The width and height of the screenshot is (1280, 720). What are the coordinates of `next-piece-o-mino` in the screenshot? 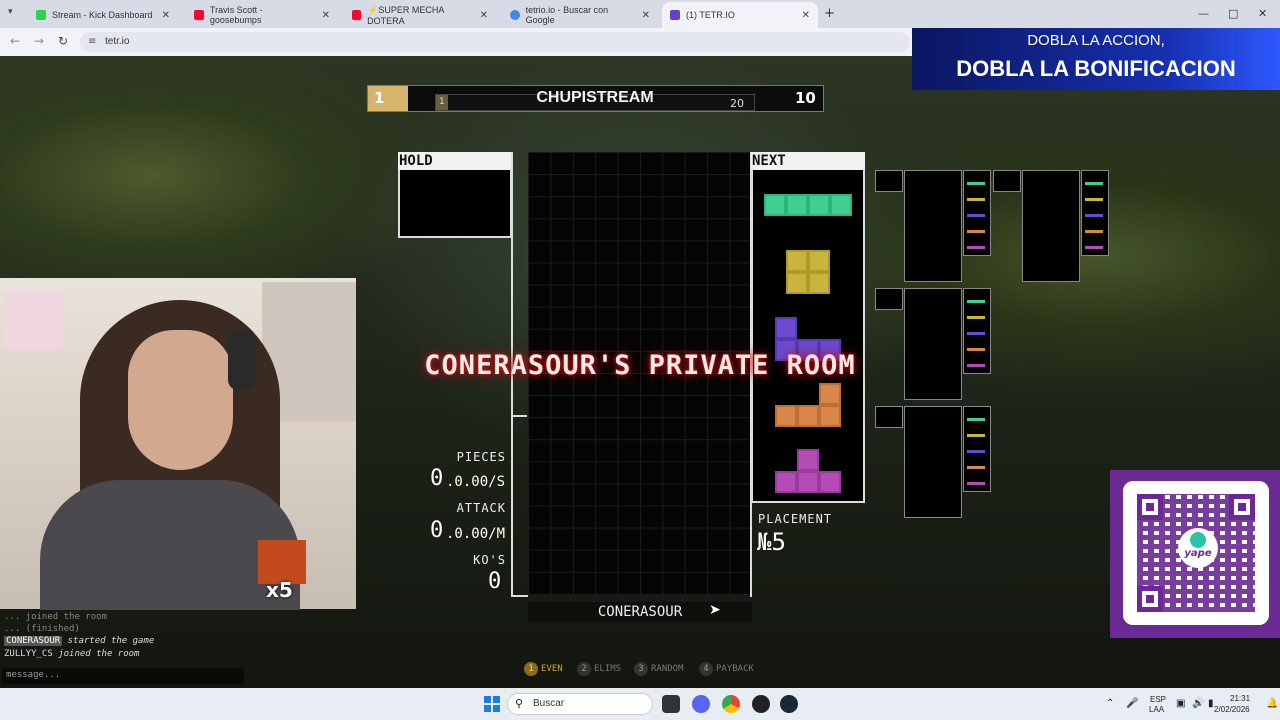 It's located at (797, 283).